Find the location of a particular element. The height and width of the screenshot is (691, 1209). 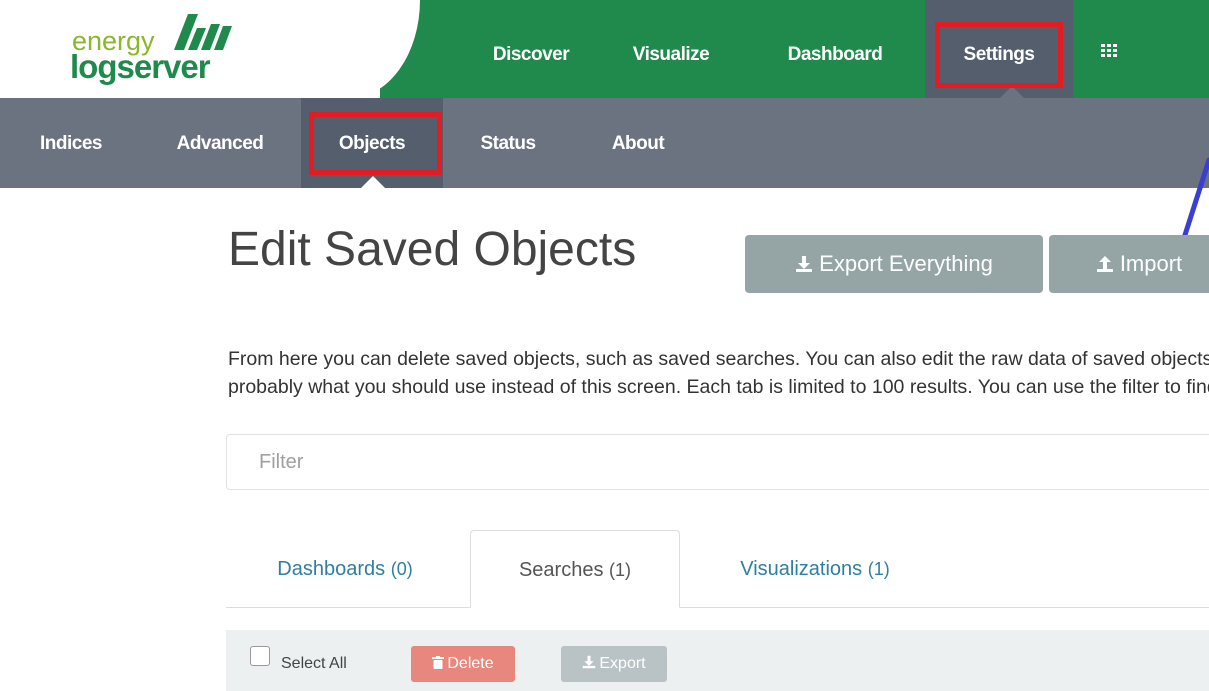

subnav-active-caret is located at coordinates (373, 182).